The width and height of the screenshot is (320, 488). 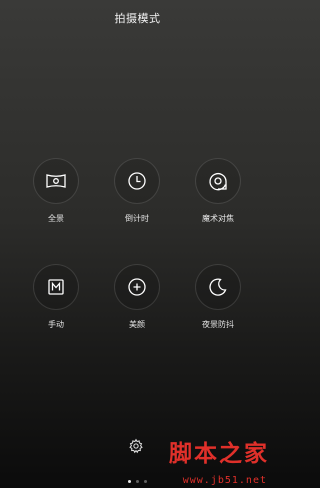 I want to click on mode-night: 夜景防抖, so click(x=218, y=297).